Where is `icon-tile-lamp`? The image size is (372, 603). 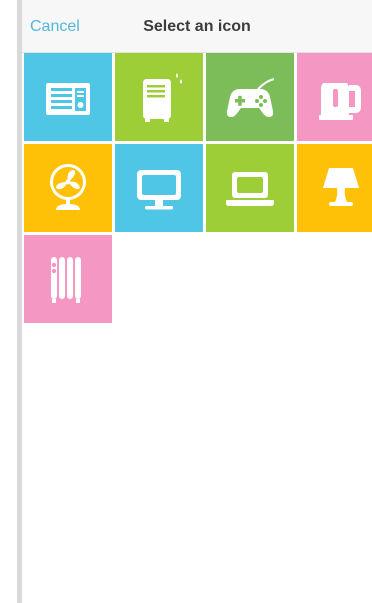
icon-tile-lamp is located at coordinates (334, 188).